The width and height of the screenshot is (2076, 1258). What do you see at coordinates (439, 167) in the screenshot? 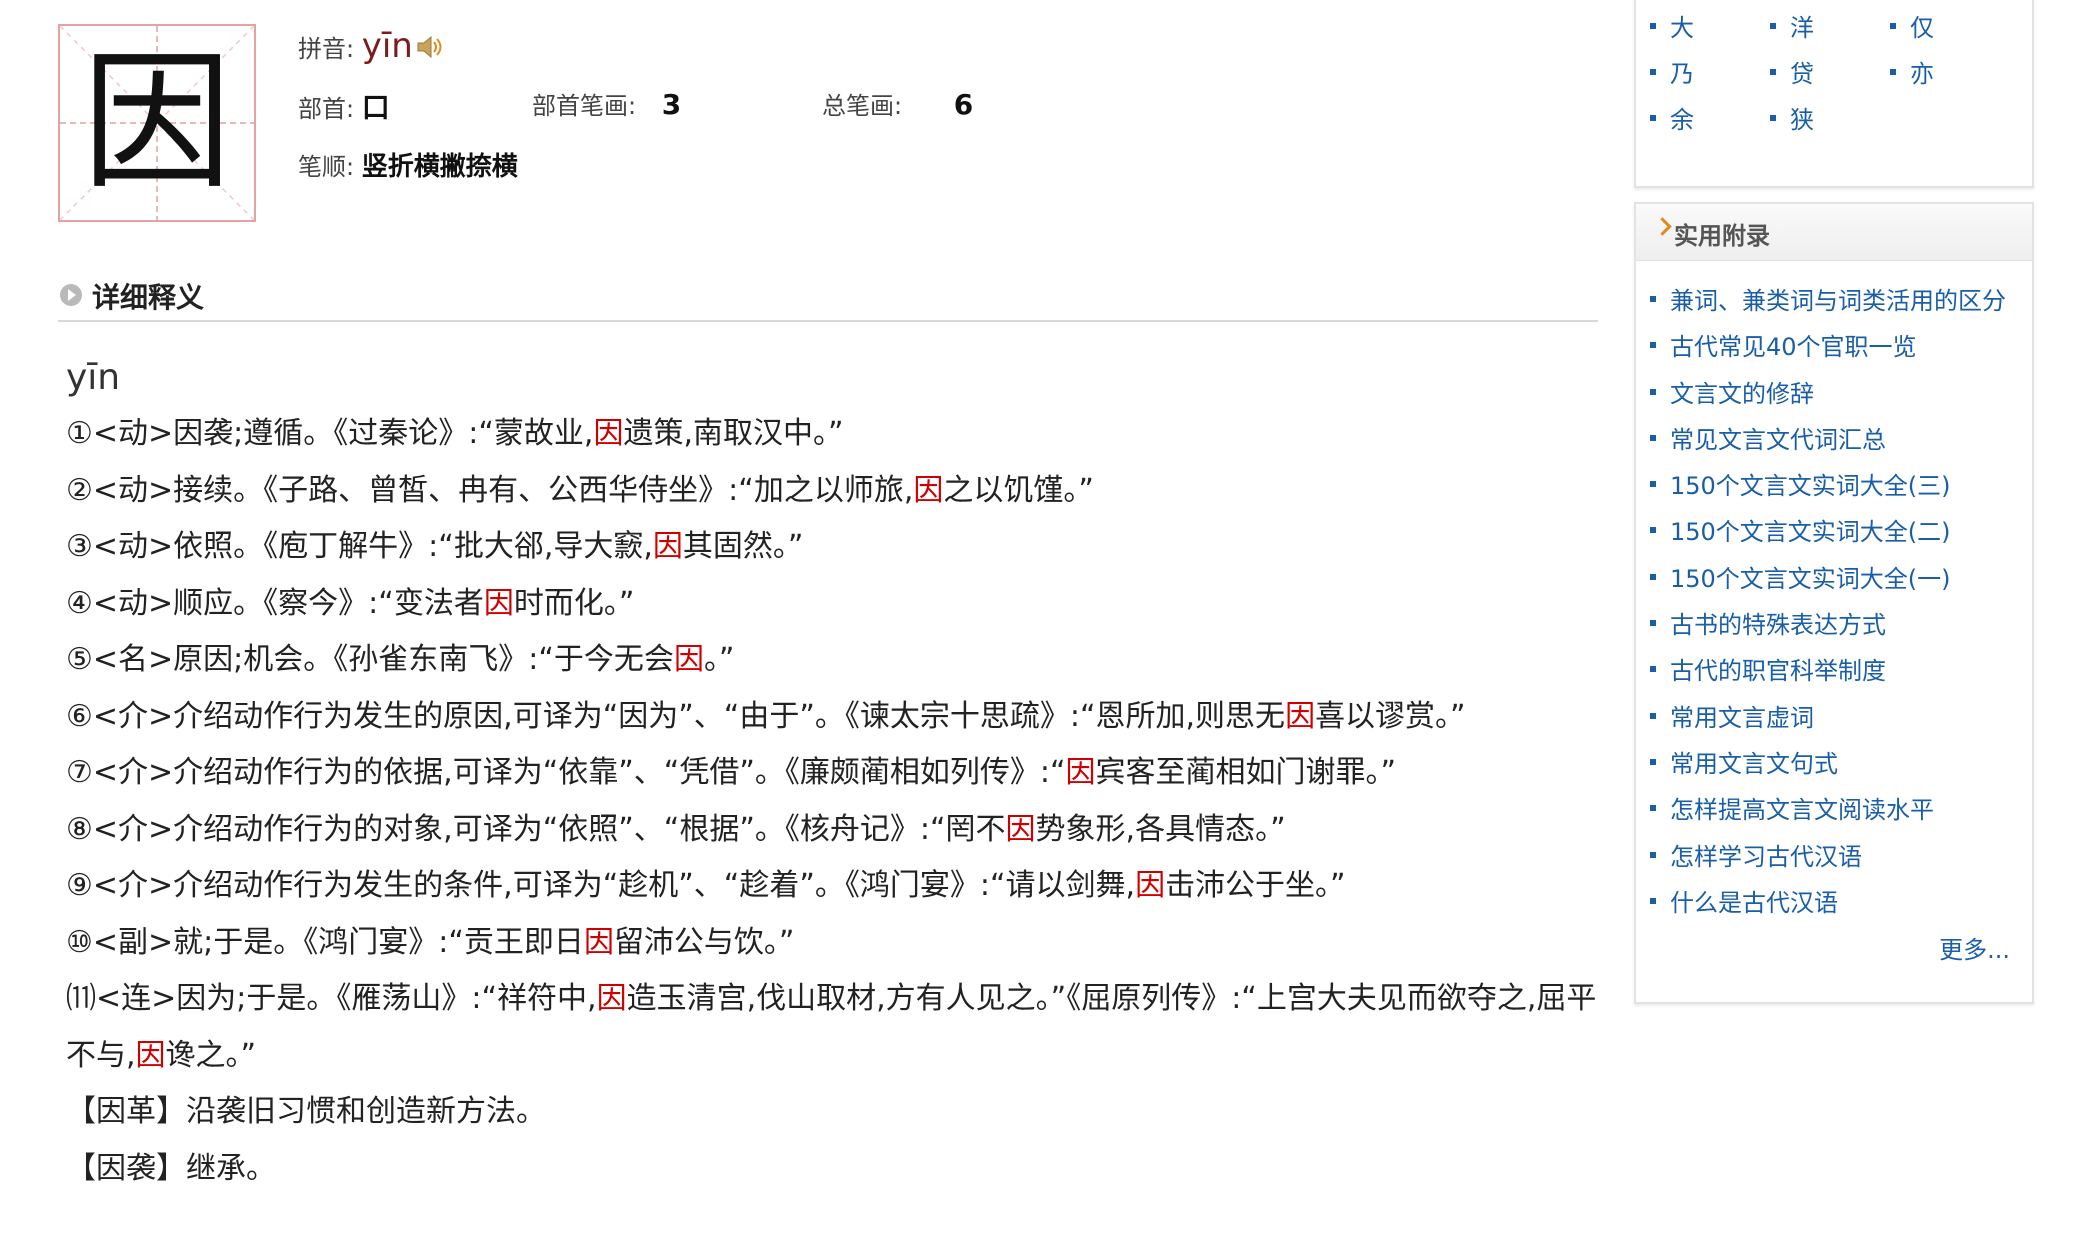
I see `stroke-order-value: 竖折横撇捺横` at bounding box center [439, 167].